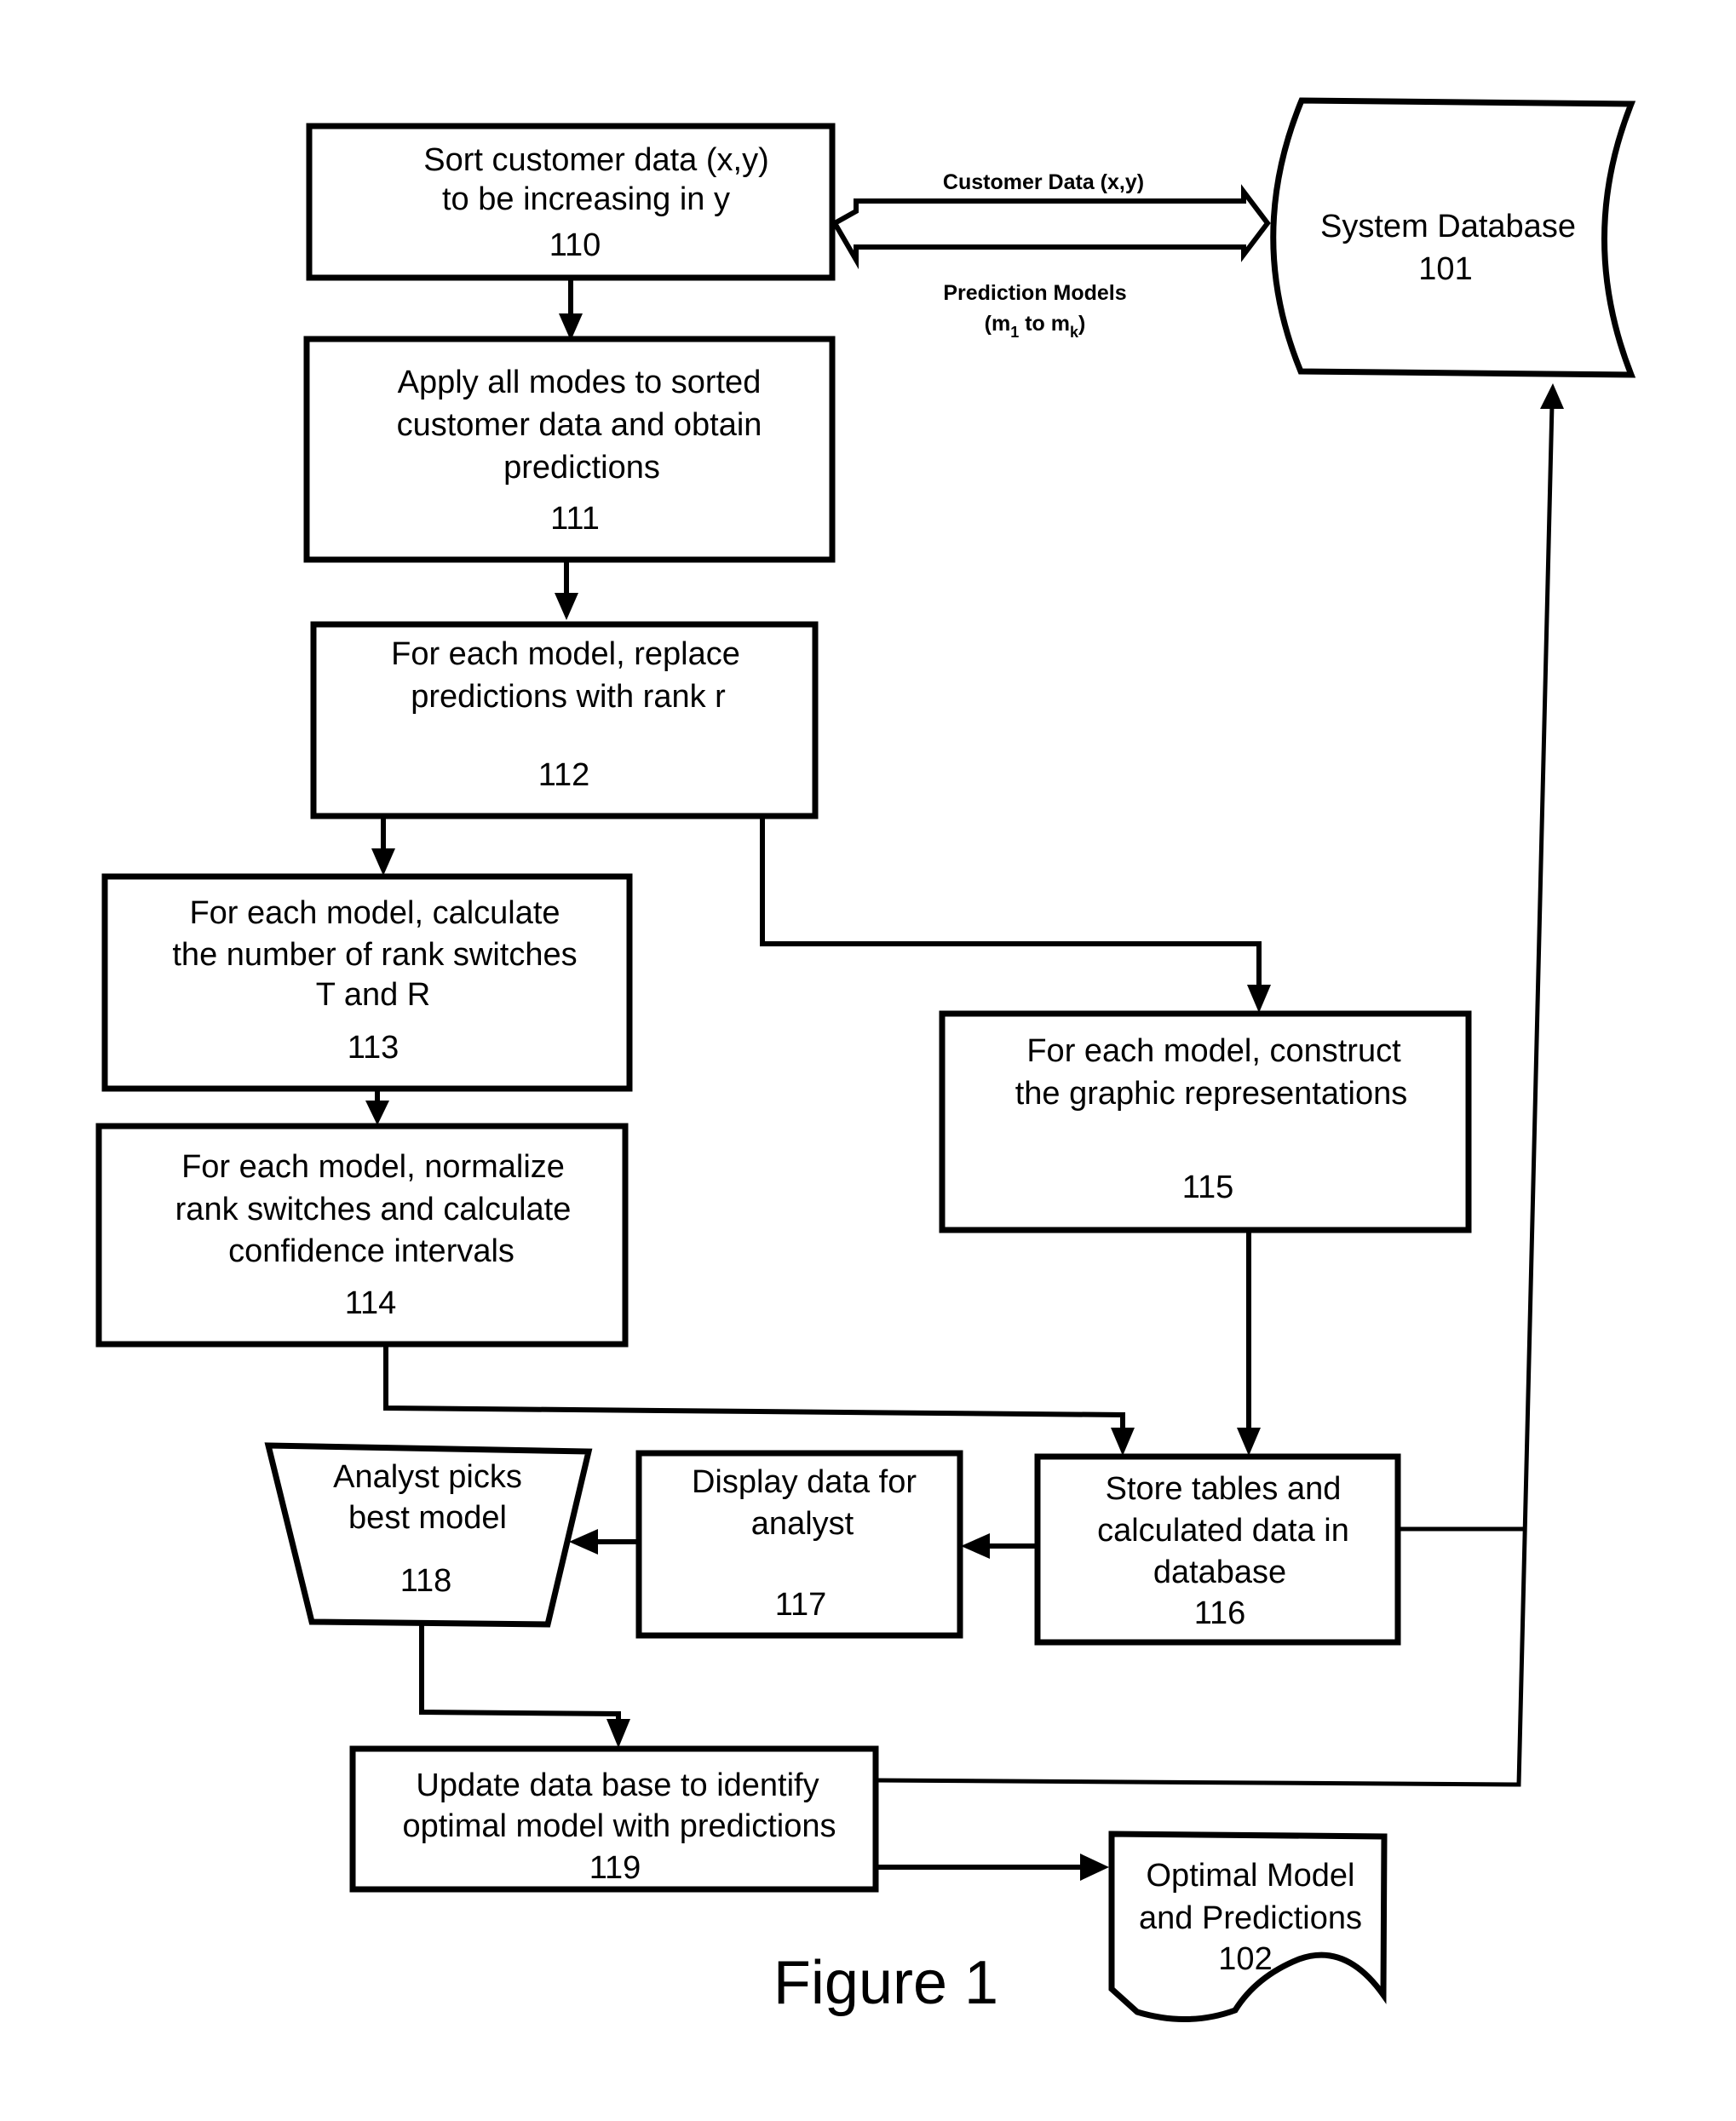 The image size is (1736, 2121). What do you see at coordinates (374, 955) in the screenshot?
I see `node-113-line-2: the number of rank switches` at bounding box center [374, 955].